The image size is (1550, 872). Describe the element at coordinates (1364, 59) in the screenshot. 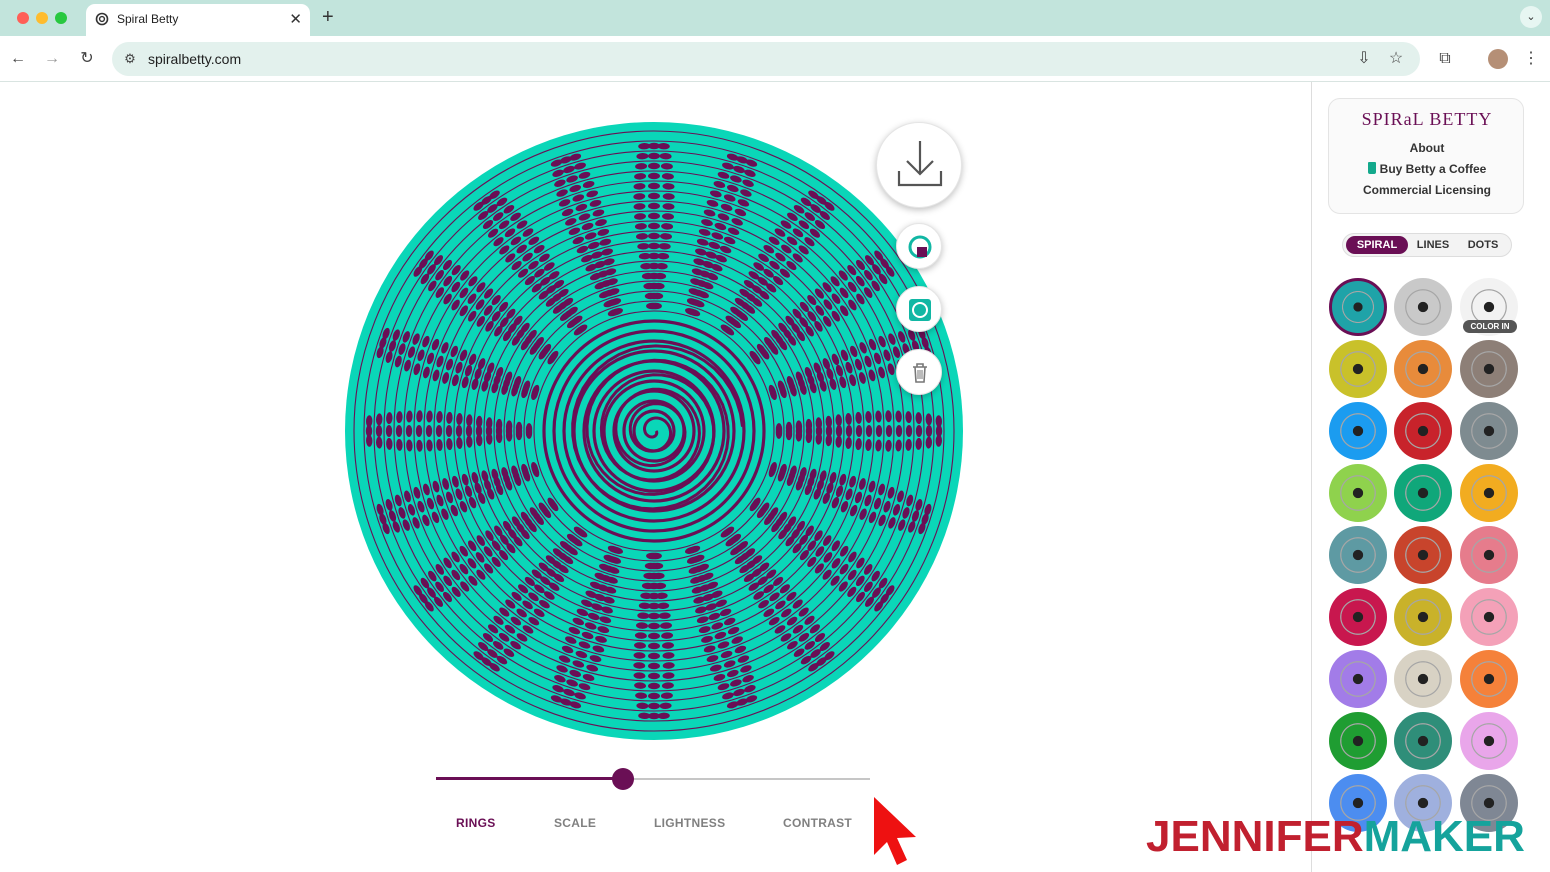

I see `install-app-icon: ⇩` at that location.